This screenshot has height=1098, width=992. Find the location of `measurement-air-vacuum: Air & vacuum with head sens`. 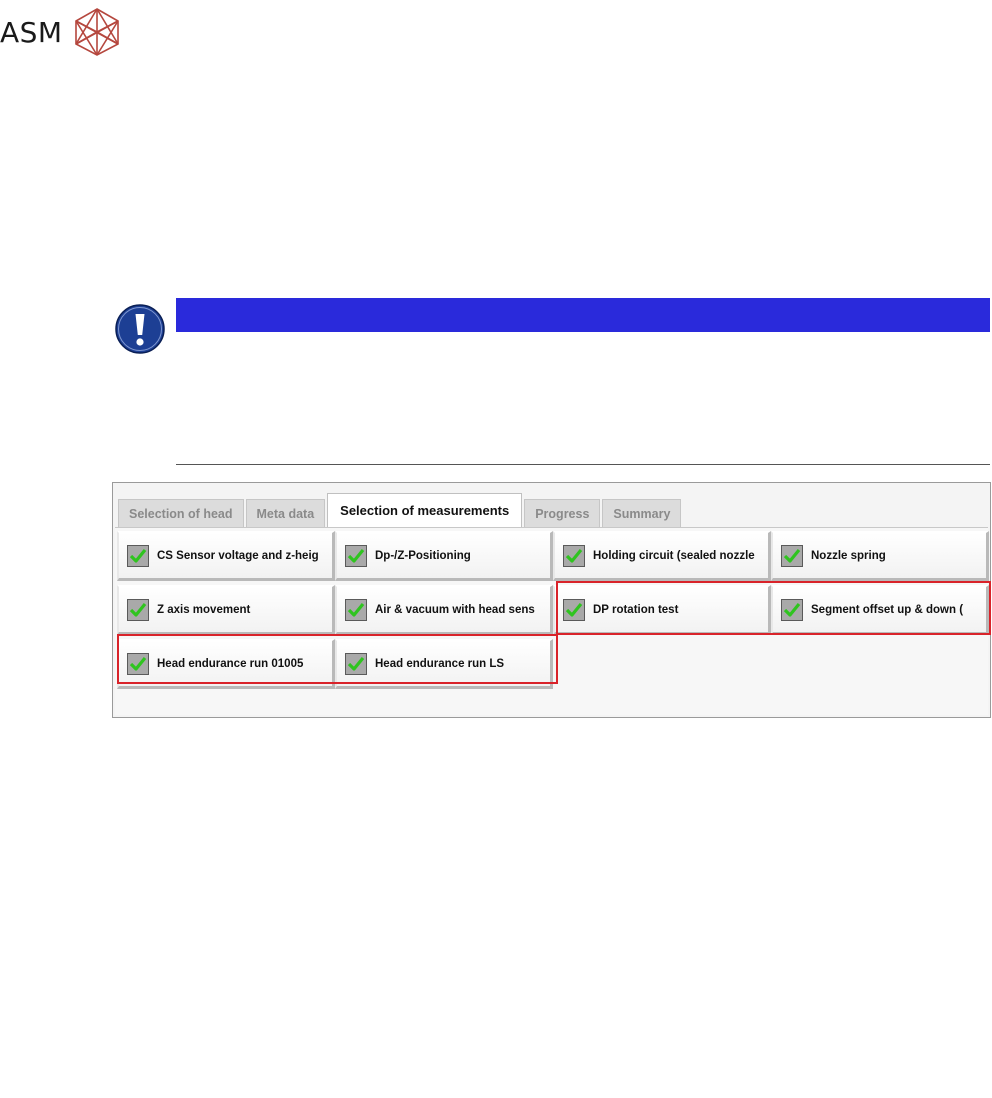

measurement-air-vacuum: Air & vacuum with head sens is located at coordinates (444, 610).